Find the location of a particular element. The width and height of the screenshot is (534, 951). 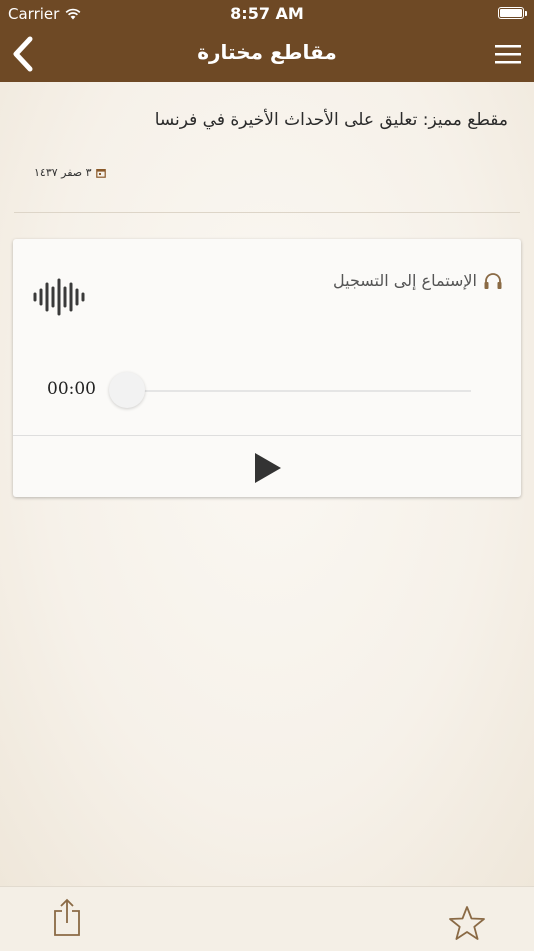

card-divider is located at coordinates (267, 435).